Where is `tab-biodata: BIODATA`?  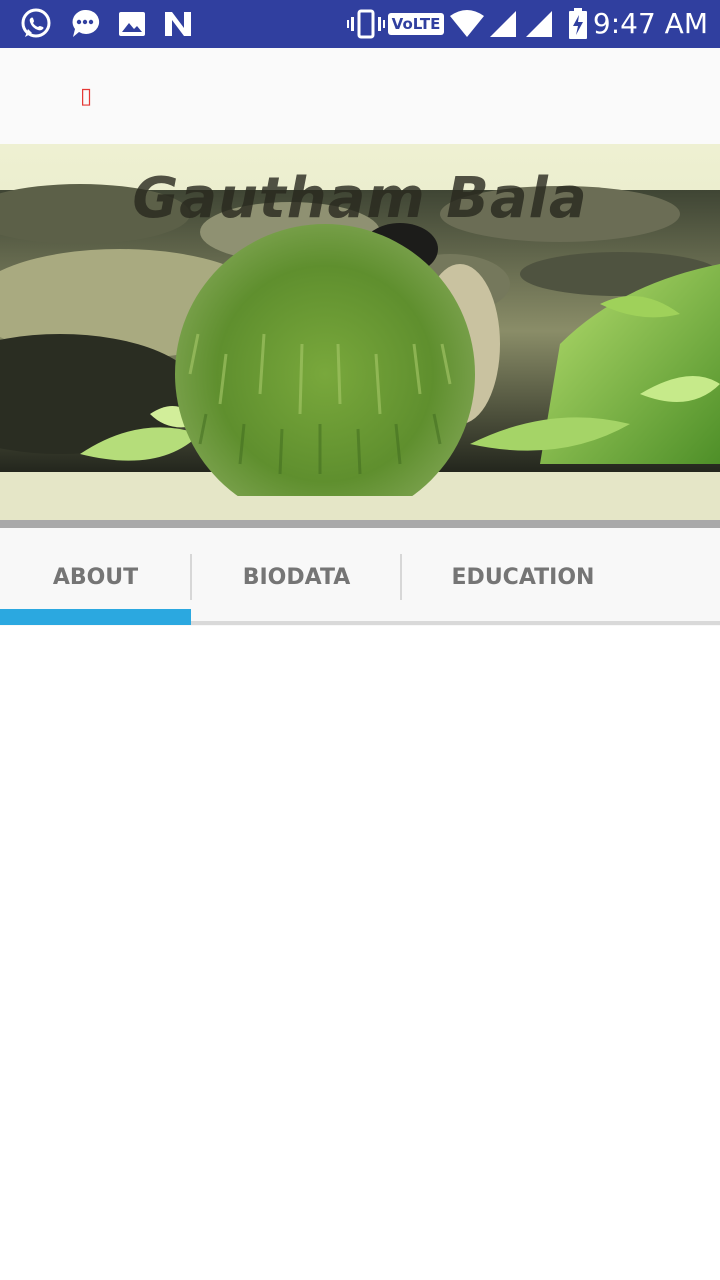 tab-biodata: BIODATA is located at coordinates (296, 577).